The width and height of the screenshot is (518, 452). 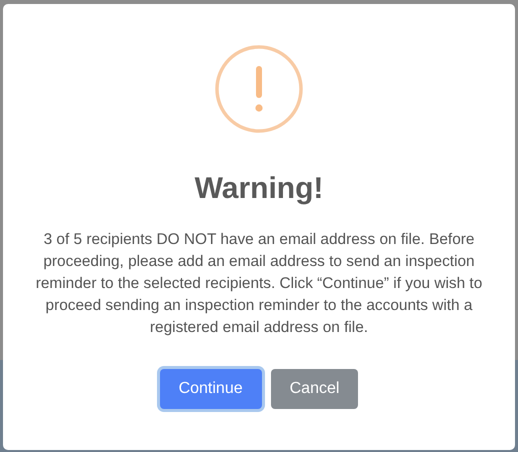 What do you see at coordinates (259, 89) in the screenshot?
I see `warning-icon` at bounding box center [259, 89].